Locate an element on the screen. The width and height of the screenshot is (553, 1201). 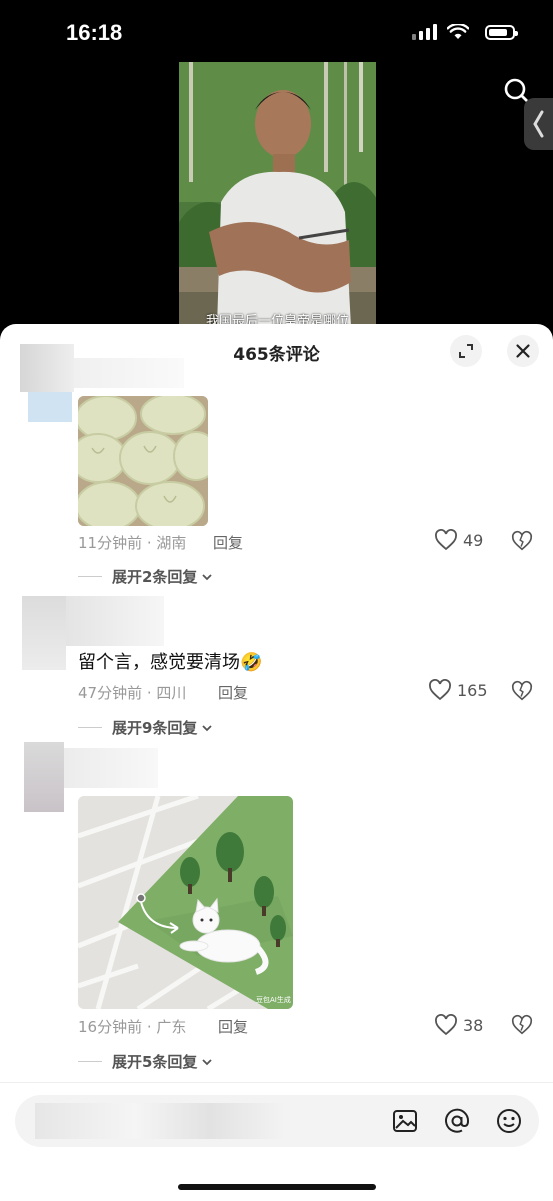
expand-sheet-button is located at coordinates (466, 351).